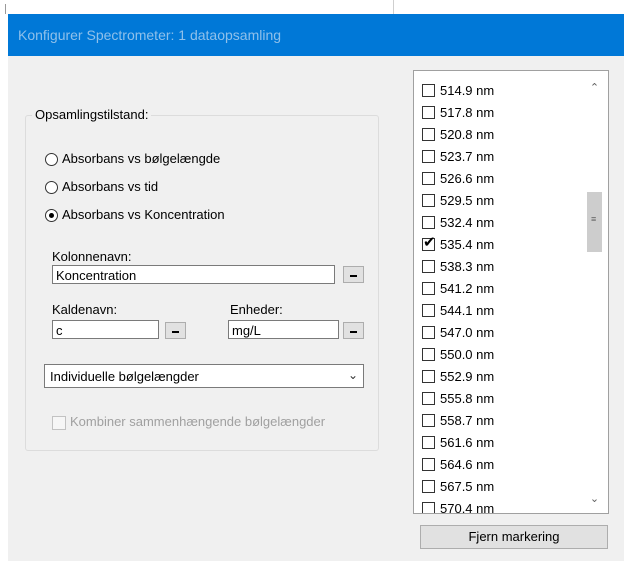 This screenshot has height=561, width=624. What do you see at coordinates (467, 332) in the screenshot?
I see `wavelength-label: 547.0 nm` at bounding box center [467, 332].